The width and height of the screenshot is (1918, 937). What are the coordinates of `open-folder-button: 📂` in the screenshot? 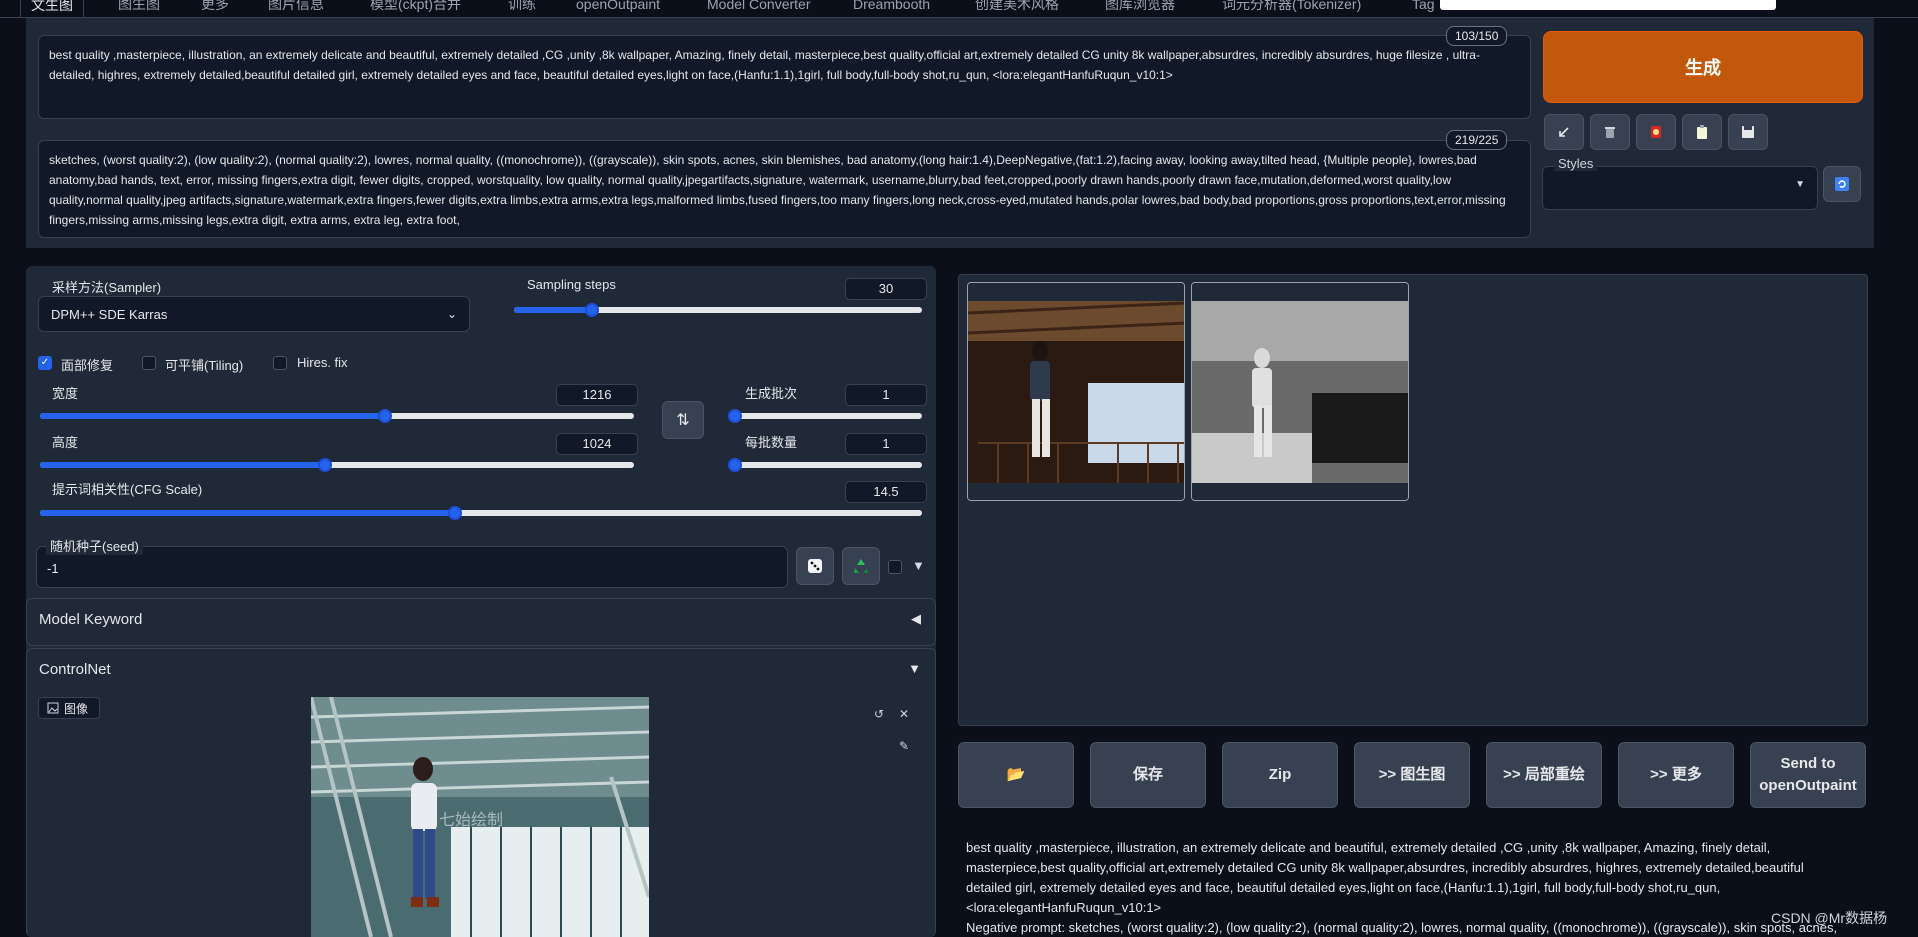 It's located at (1016, 775).